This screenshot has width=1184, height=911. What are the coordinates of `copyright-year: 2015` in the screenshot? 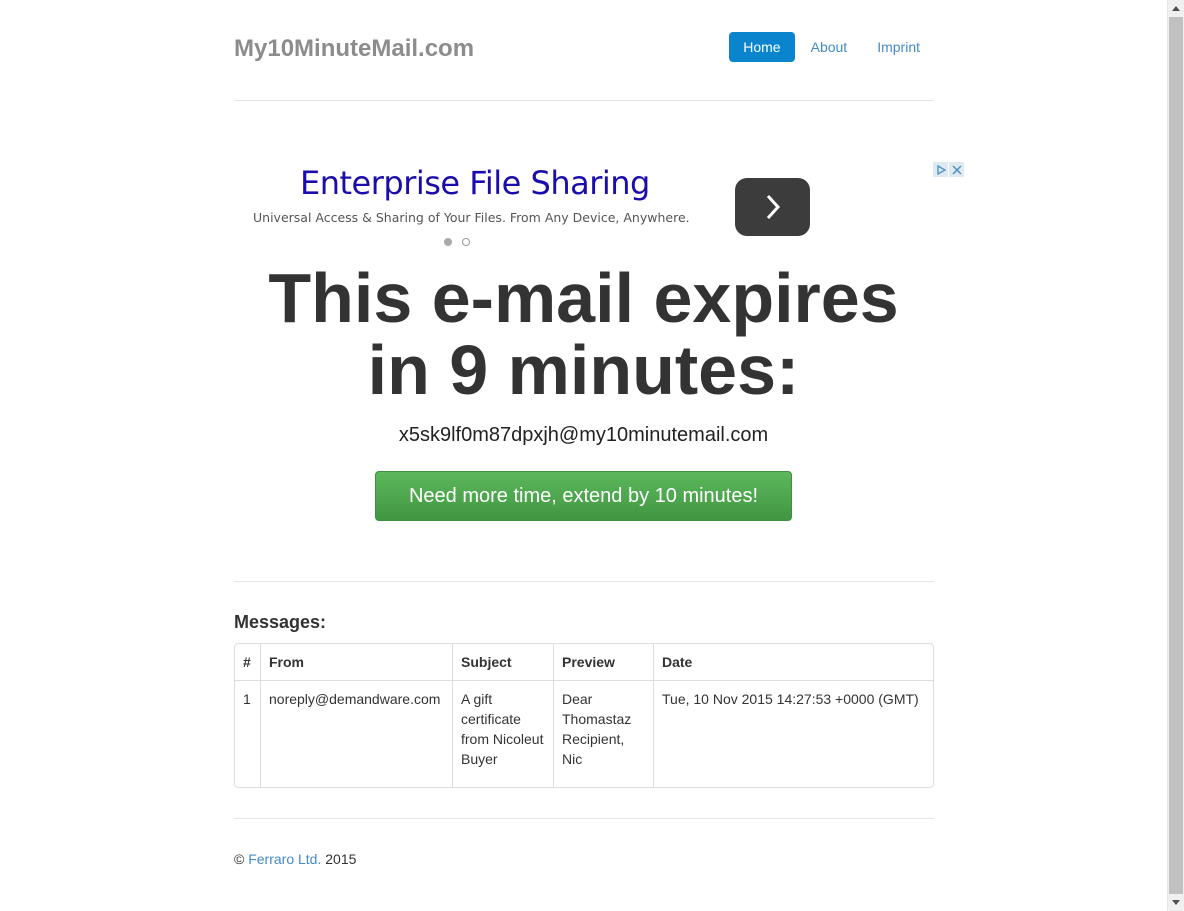 It's located at (341, 859).